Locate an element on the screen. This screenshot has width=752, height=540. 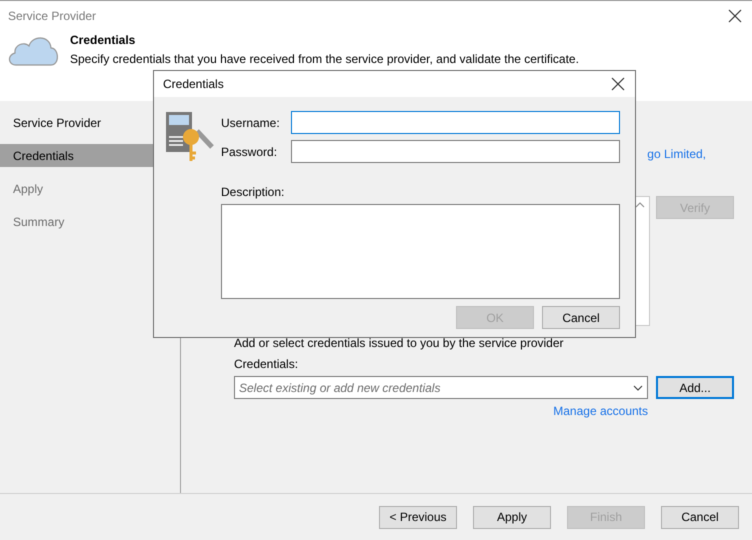
footer-button: Cancel is located at coordinates (700, 517).